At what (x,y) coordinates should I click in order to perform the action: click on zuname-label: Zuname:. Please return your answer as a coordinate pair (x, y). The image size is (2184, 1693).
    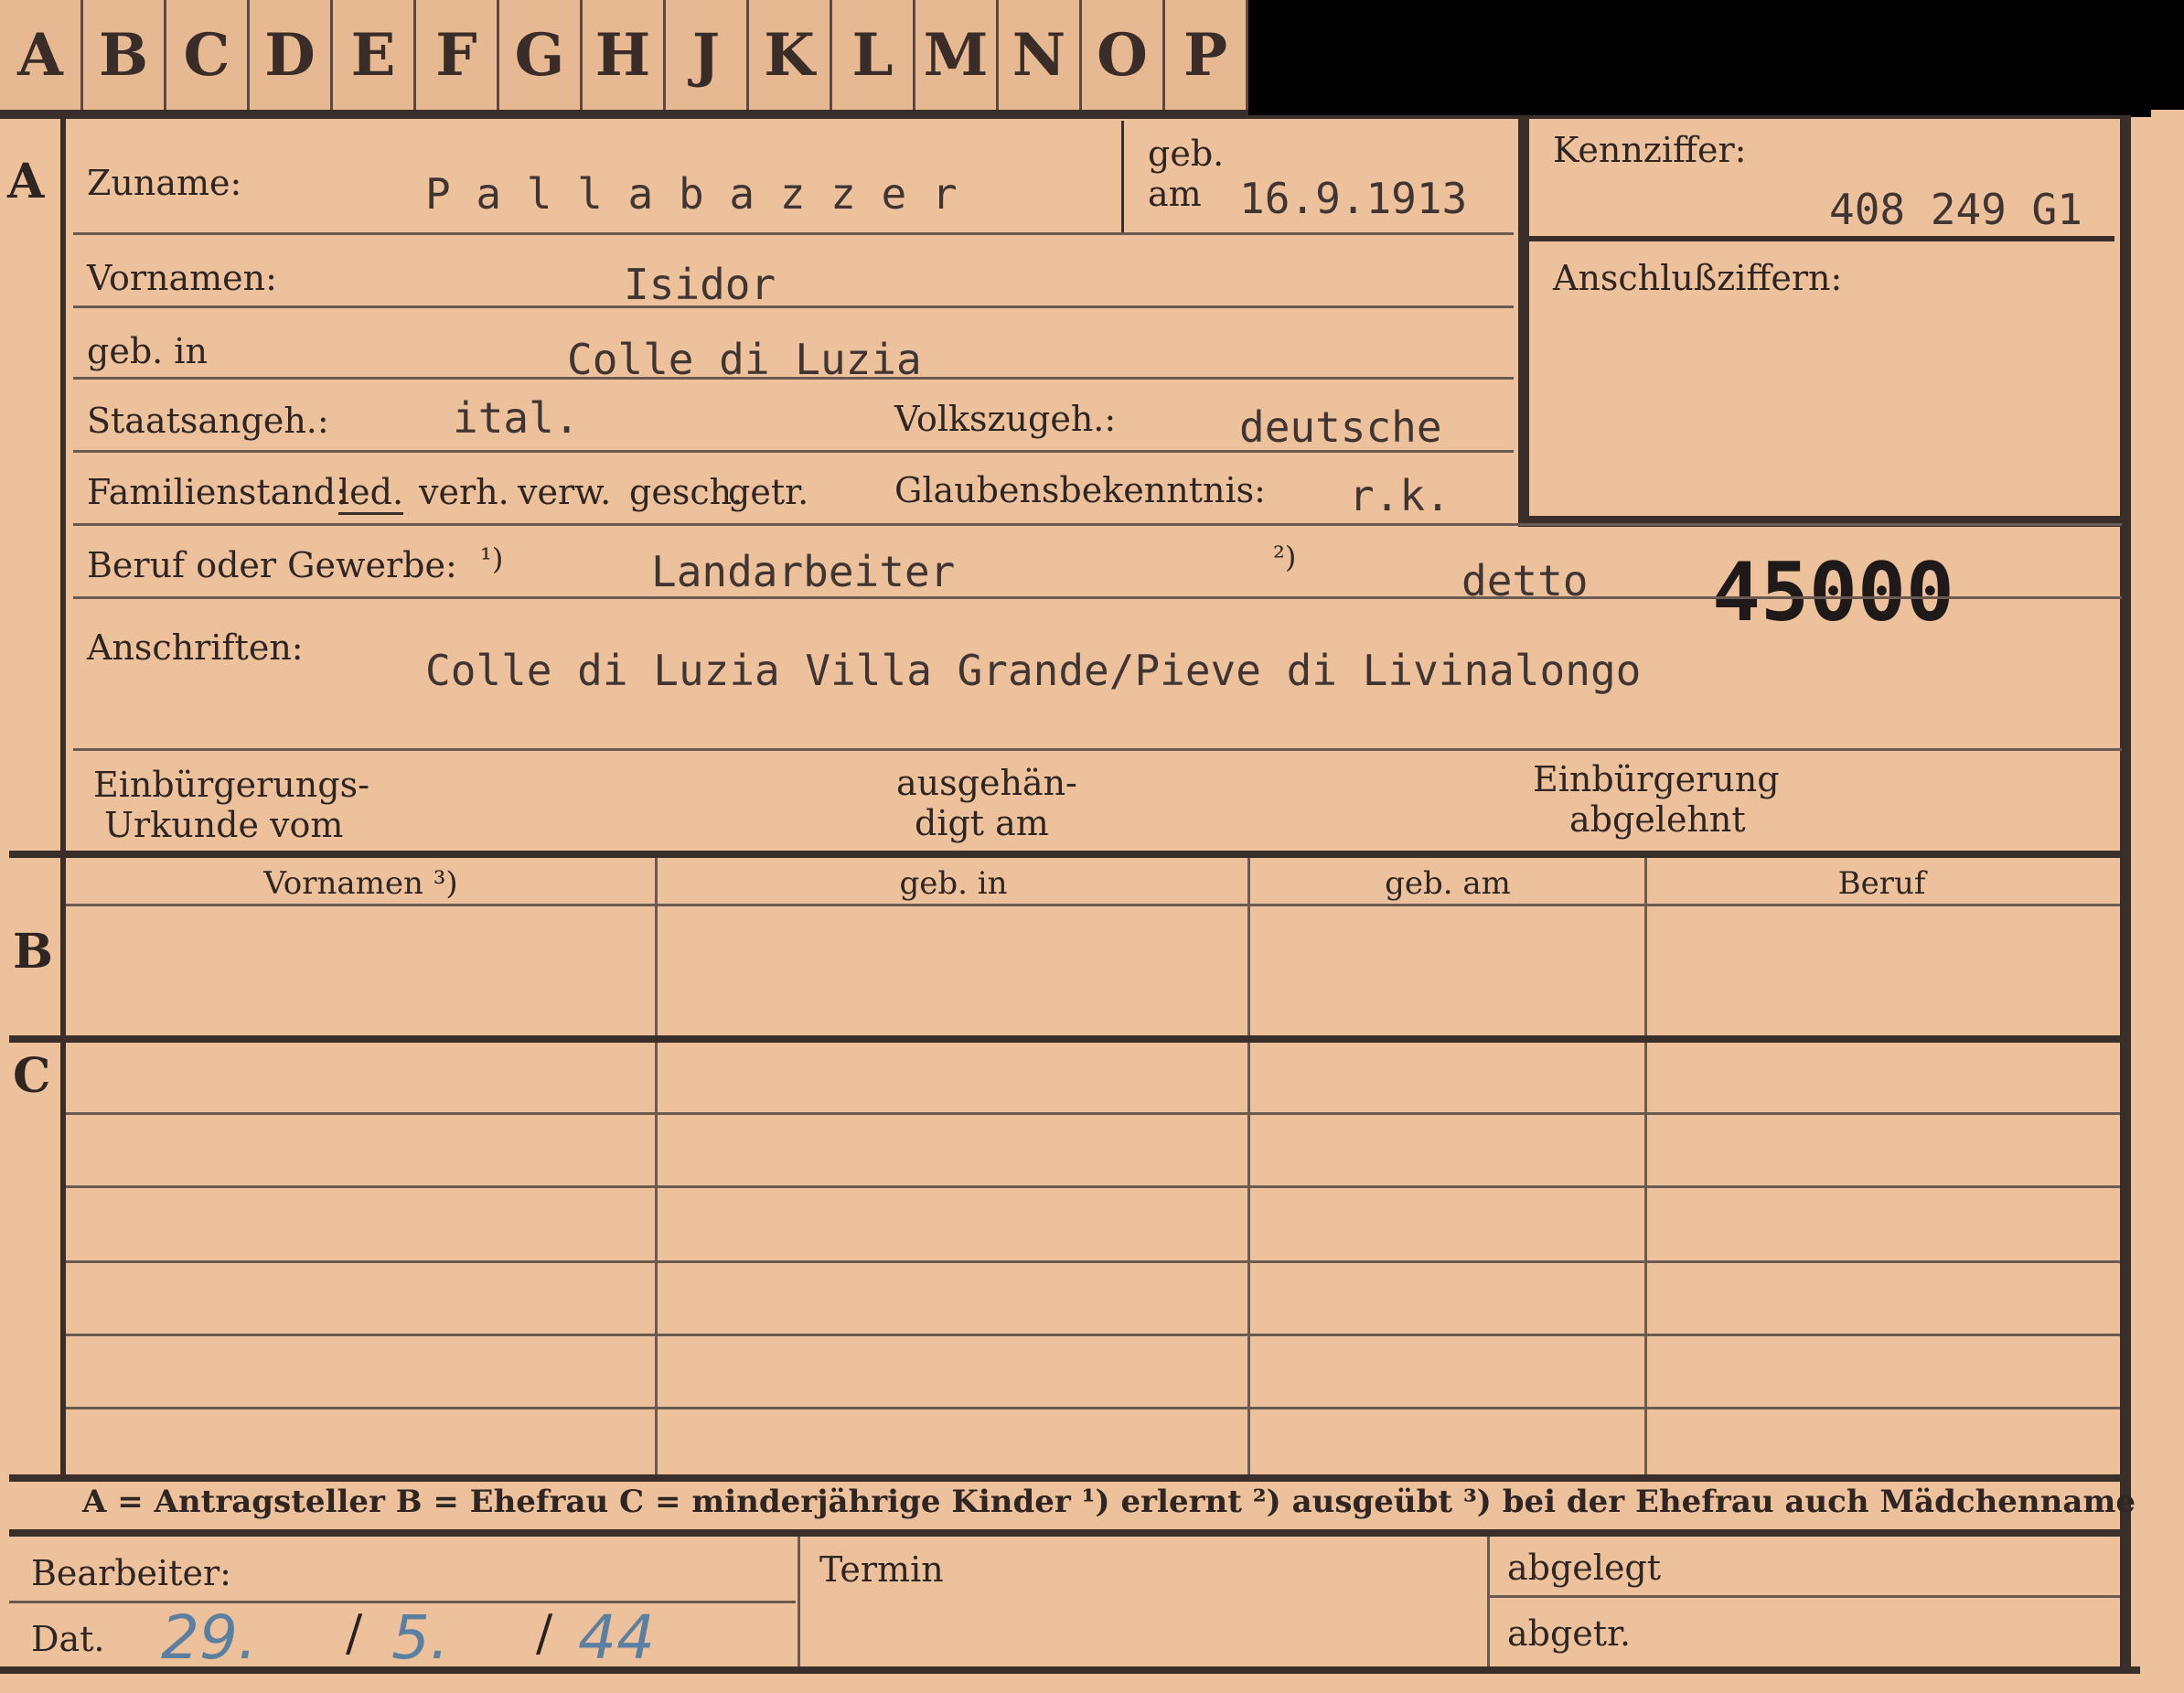
    Looking at the image, I should click on (164, 183).